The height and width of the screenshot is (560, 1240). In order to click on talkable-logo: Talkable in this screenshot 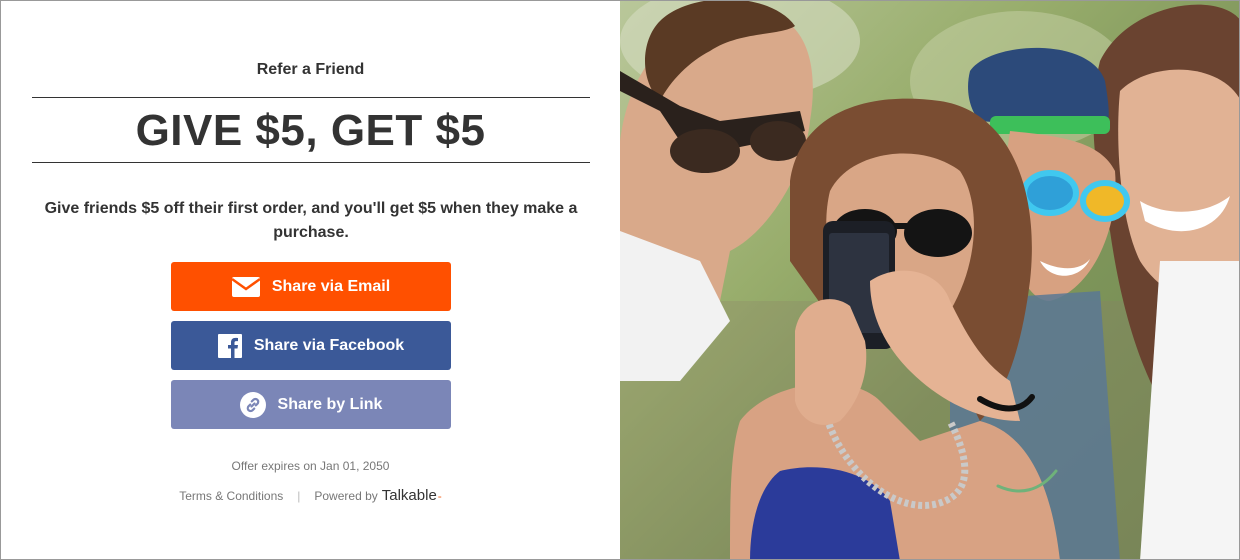, I will do `click(409, 495)`.